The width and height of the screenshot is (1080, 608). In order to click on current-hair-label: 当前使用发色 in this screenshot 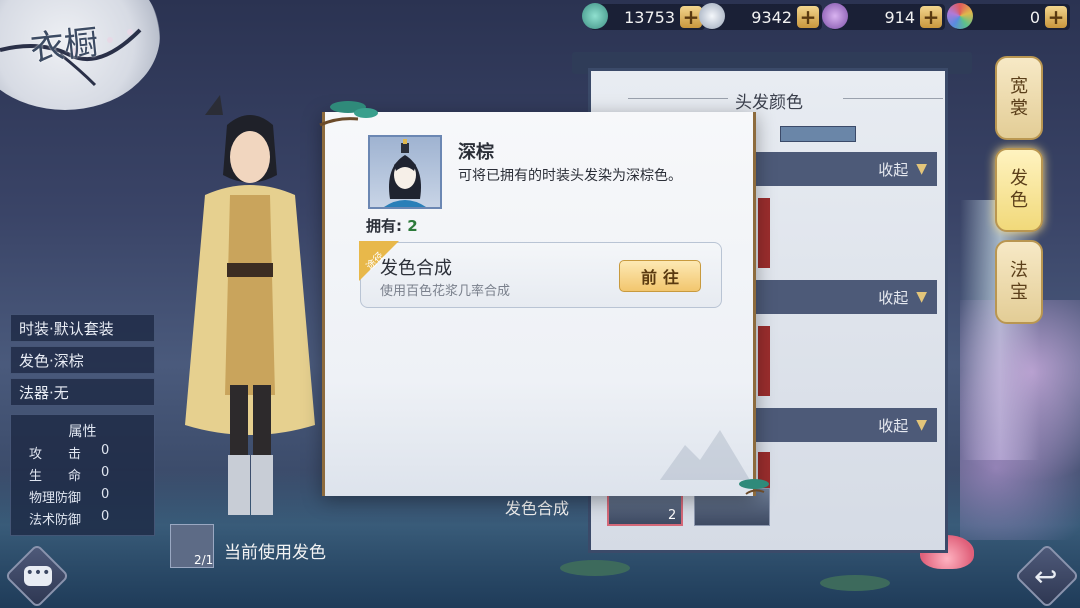, I will do `click(275, 553)`.